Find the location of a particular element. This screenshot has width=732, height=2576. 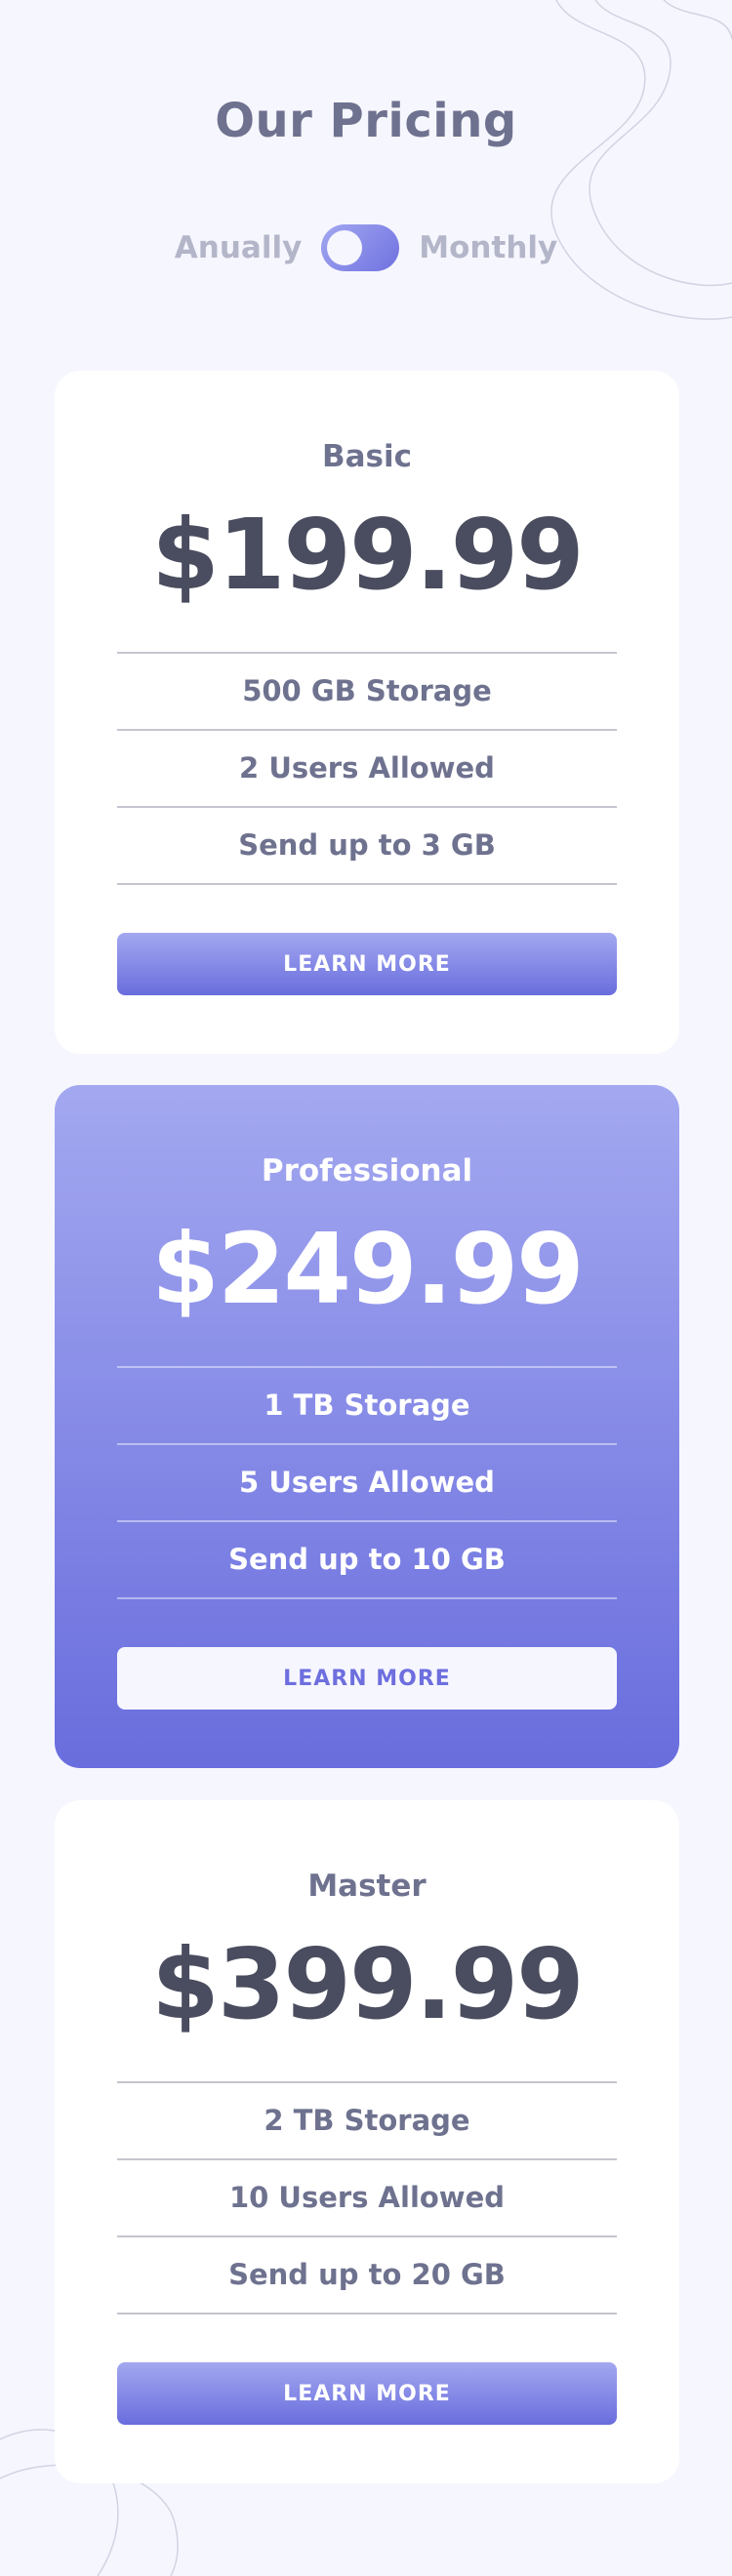

feature-item: 2 TB Storage is located at coordinates (367, 2121).